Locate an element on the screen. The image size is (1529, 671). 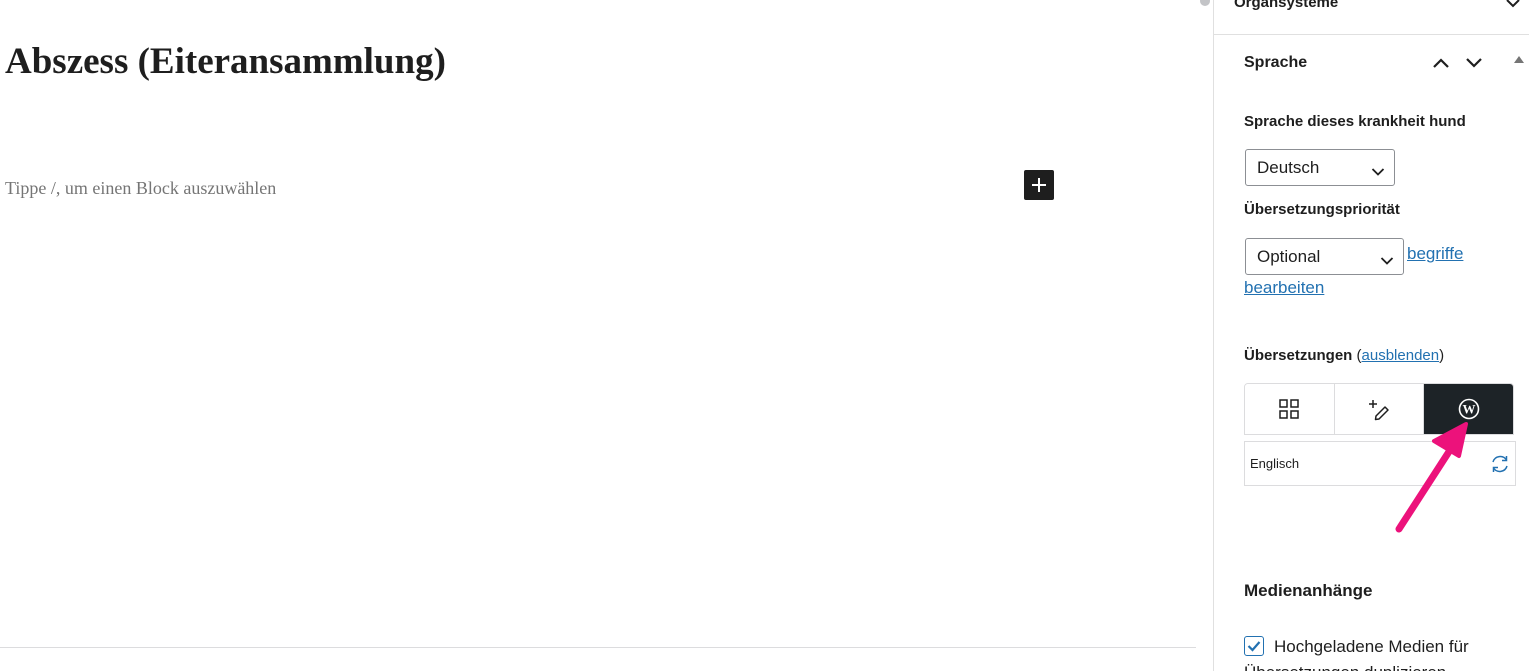
add-block-button is located at coordinates (1039, 185).